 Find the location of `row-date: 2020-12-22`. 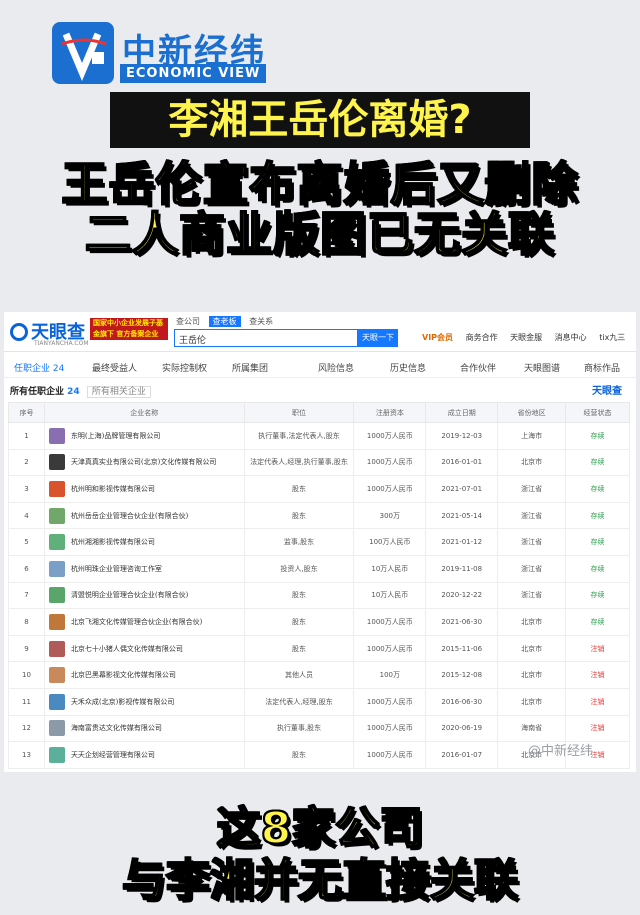

row-date: 2020-12-22 is located at coordinates (462, 595).